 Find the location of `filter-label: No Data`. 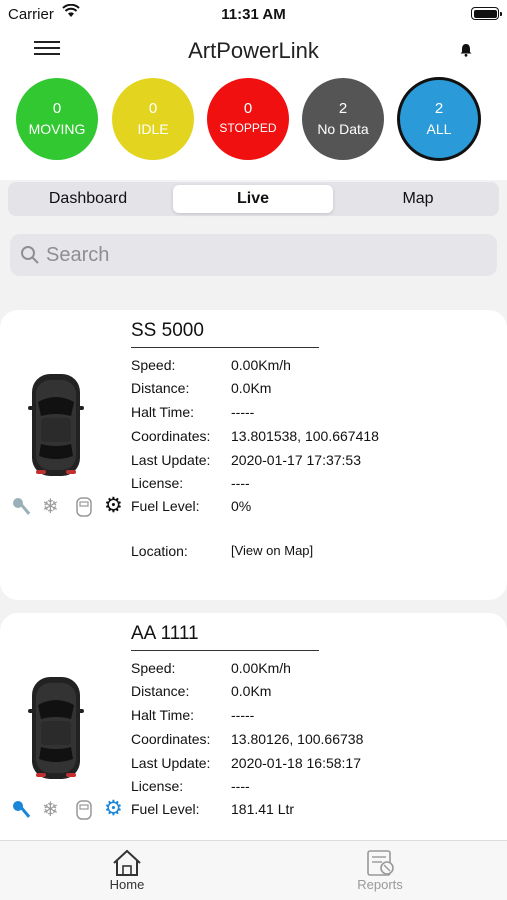

filter-label: No Data is located at coordinates (343, 129).